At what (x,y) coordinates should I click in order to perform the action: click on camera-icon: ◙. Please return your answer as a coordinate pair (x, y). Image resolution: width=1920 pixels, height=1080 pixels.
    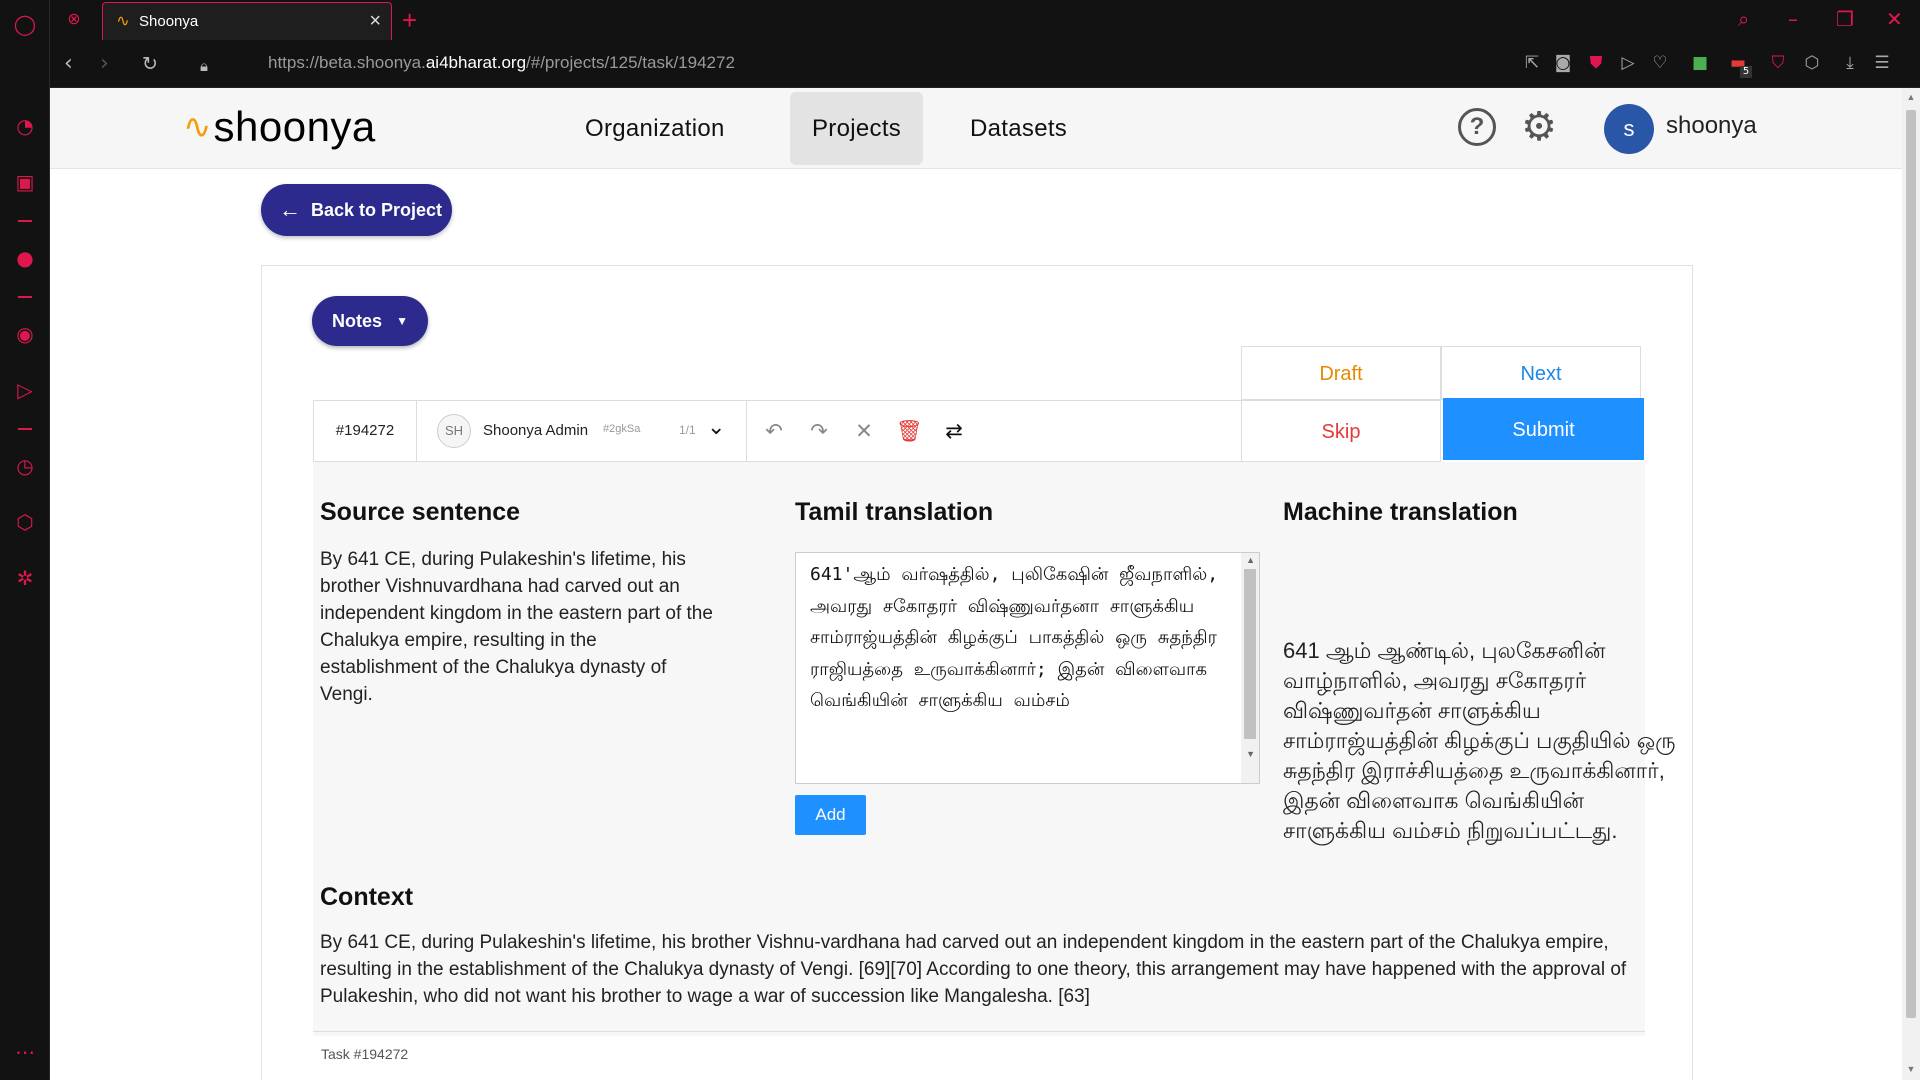
    Looking at the image, I should click on (1563, 63).